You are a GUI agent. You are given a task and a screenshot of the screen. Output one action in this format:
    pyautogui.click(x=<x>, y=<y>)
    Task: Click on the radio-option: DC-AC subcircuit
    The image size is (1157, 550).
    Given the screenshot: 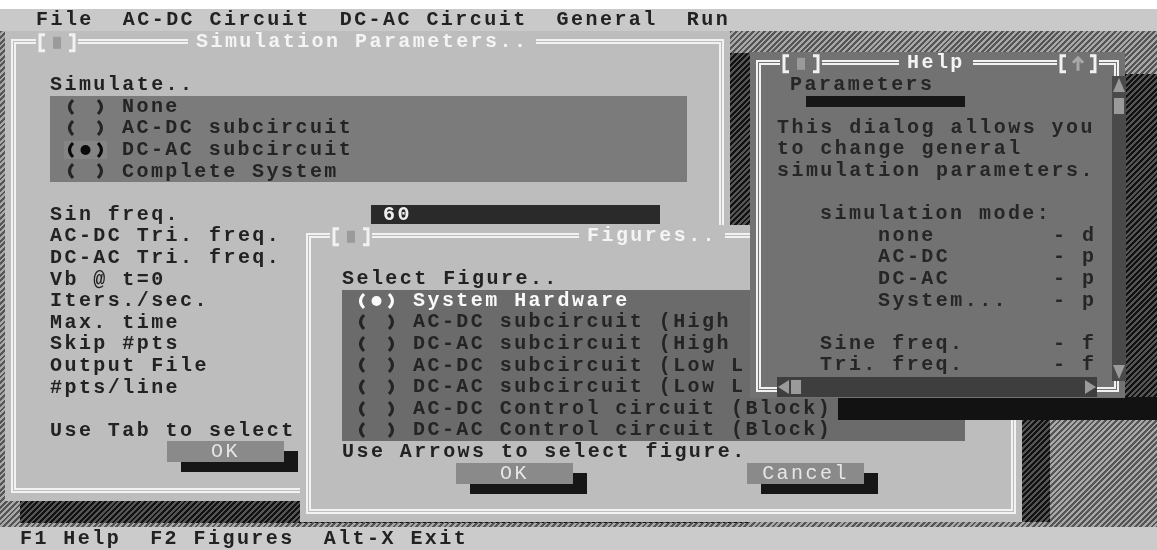 What is the action you would take?
    pyautogui.click(x=368, y=149)
    